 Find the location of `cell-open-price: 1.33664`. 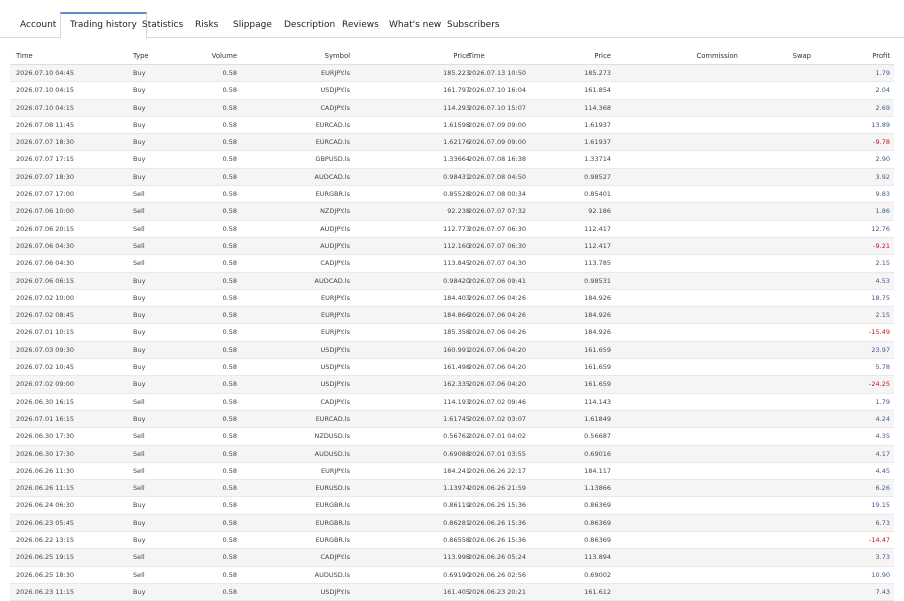

cell-open-price: 1.33664 is located at coordinates (456, 159).